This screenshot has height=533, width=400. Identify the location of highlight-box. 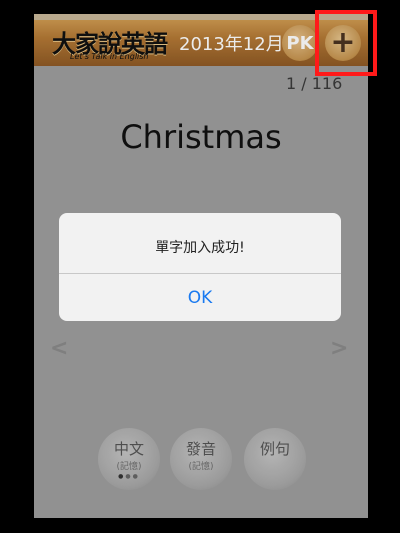
(346, 43).